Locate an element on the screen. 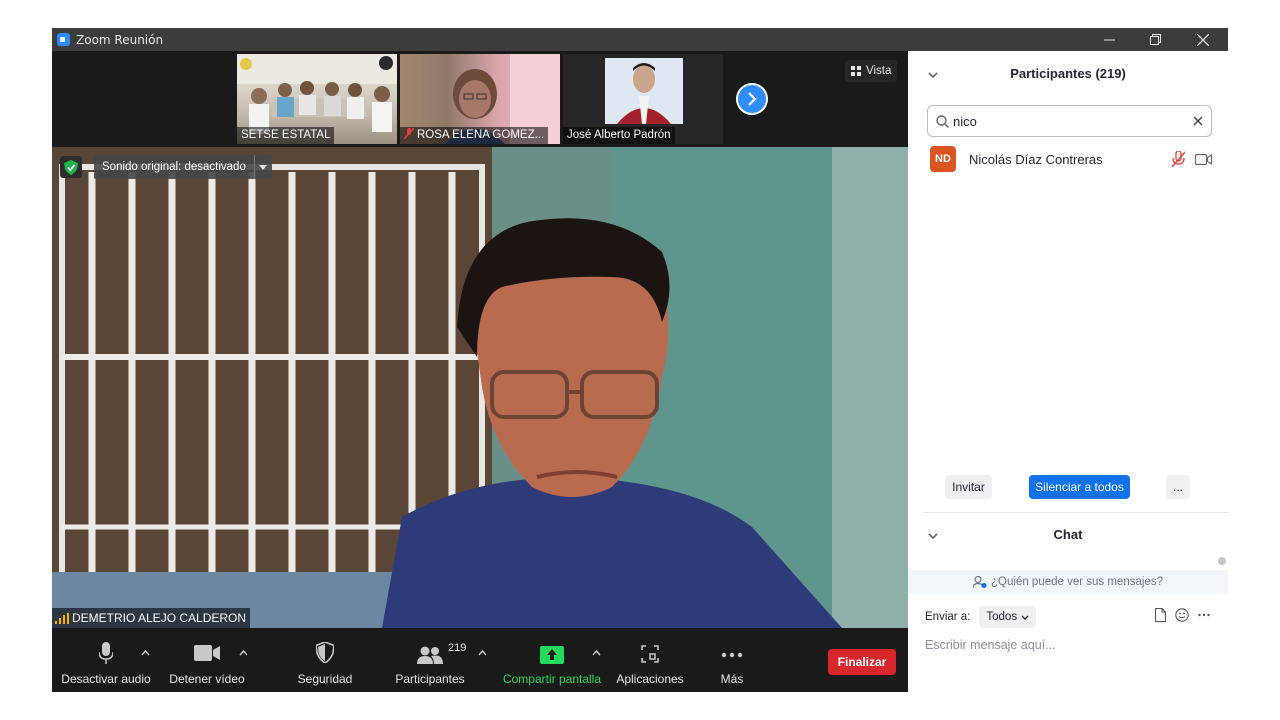 This screenshot has height=720, width=1280. avatar: ND is located at coordinates (943, 159).